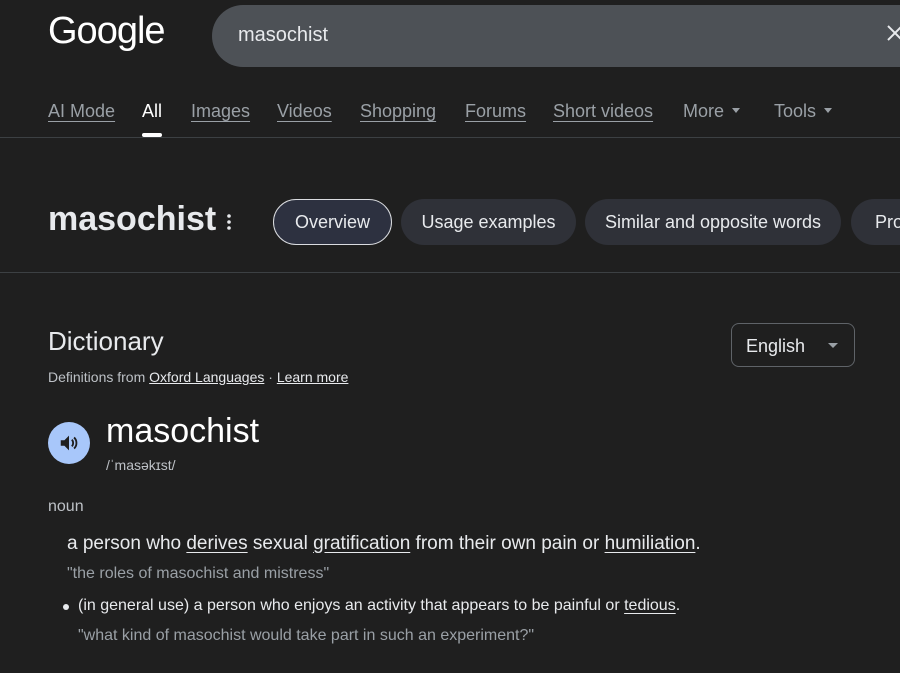 The height and width of the screenshot is (673, 900). I want to click on section-divider, so click(450, 272).